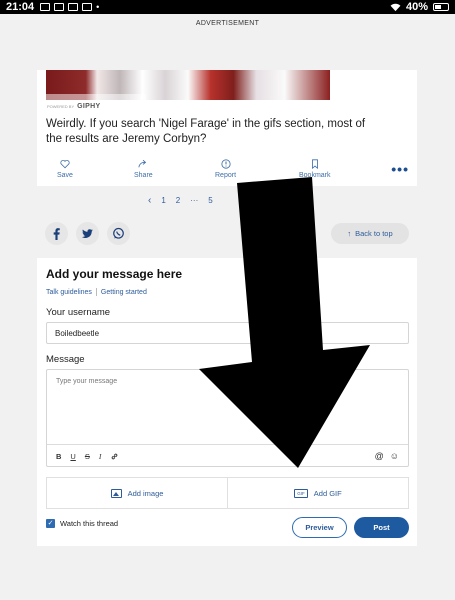 The width and height of the screenshot is (455, 600). I want to click on report-button: Report, so click(225, 169).